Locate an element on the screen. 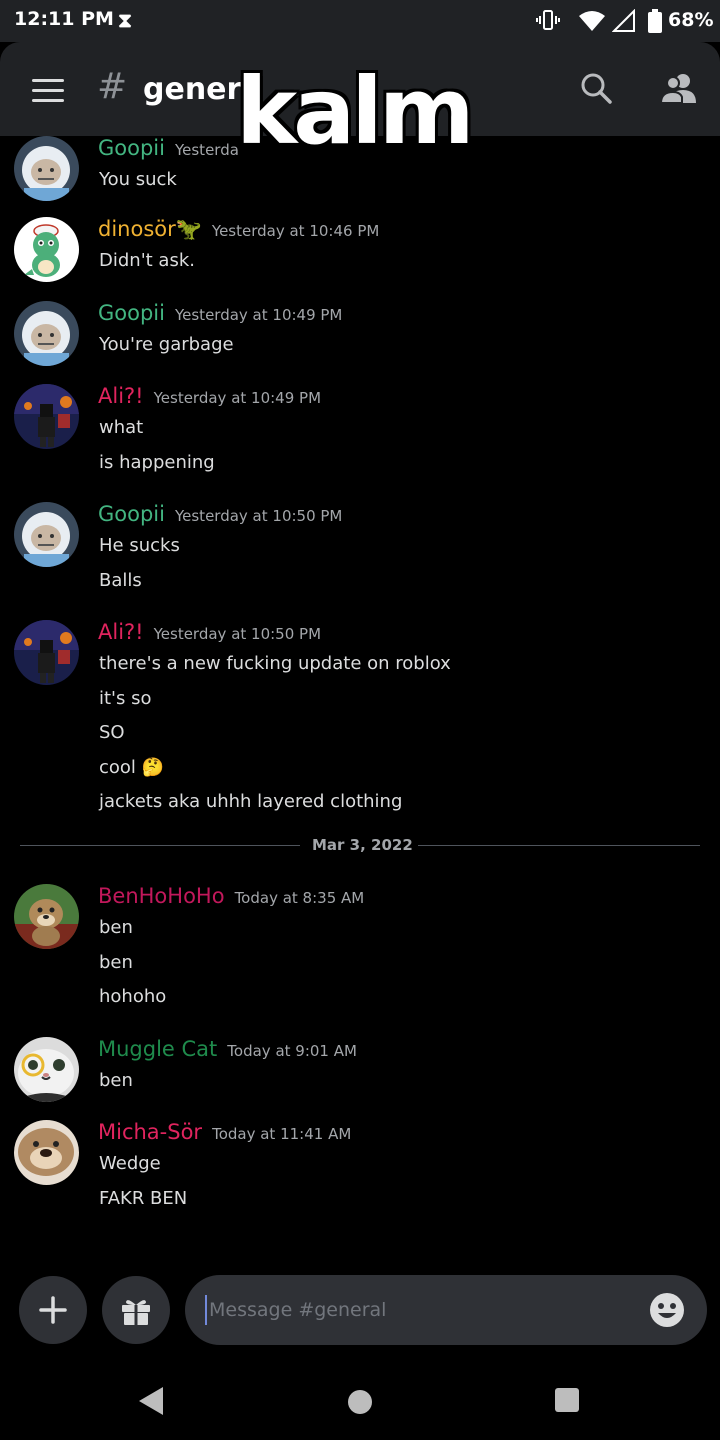 This screenshot has height=1440, width=720. message-text: Didn't ask. is located at coordinates (147, 260).